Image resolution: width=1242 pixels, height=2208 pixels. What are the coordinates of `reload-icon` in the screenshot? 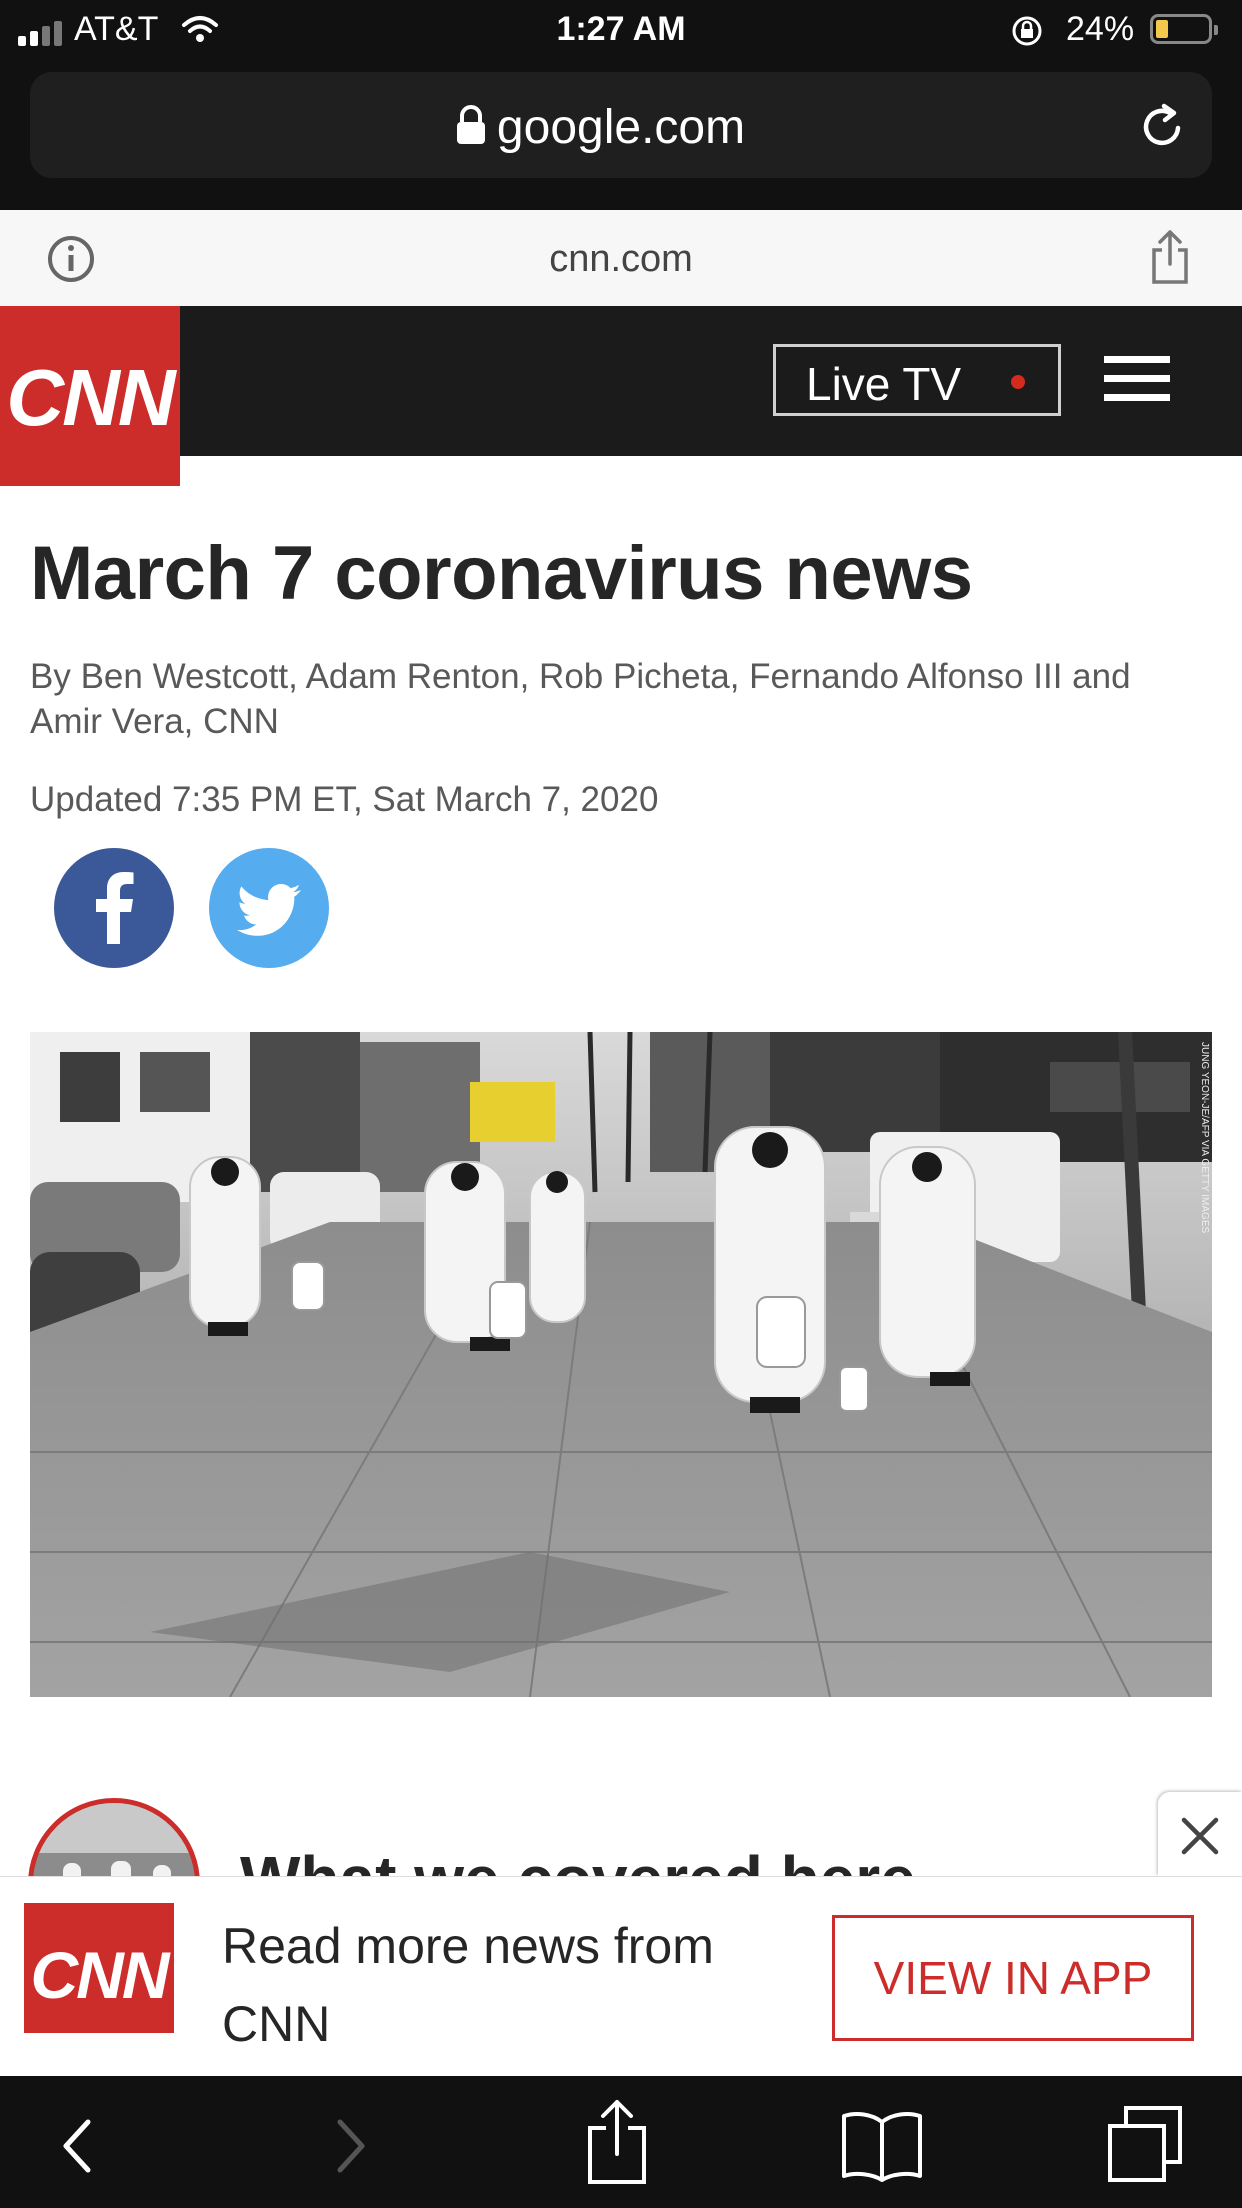 It's located at (1162, 126).